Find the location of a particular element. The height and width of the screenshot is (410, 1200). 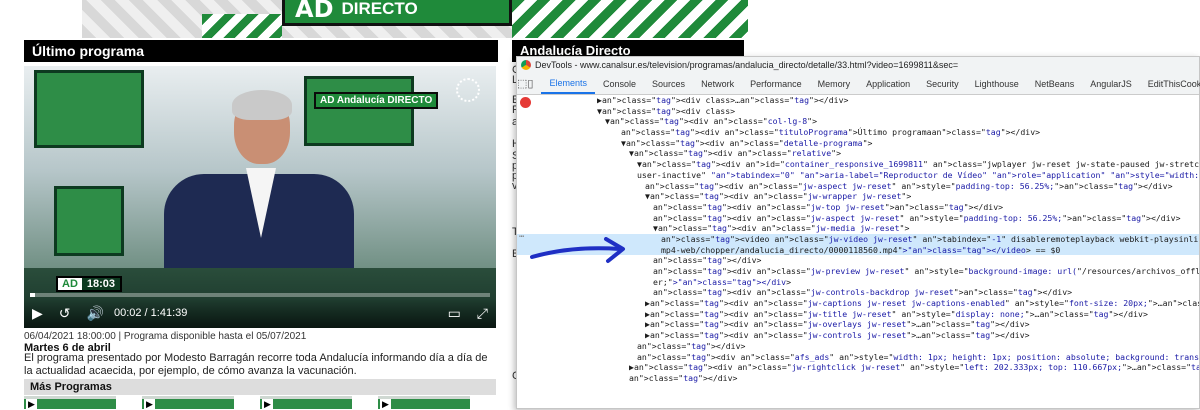

more-programs-list: ▶ ▶ ▶ ▶ is located at coordinates (260, 403).